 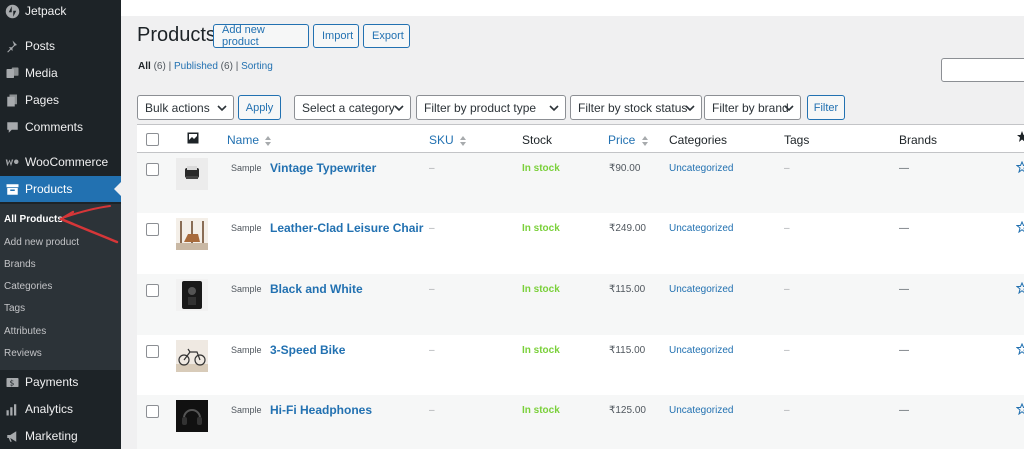 I want to click on product-thumbnail-bike, so click(x=192, y=356).